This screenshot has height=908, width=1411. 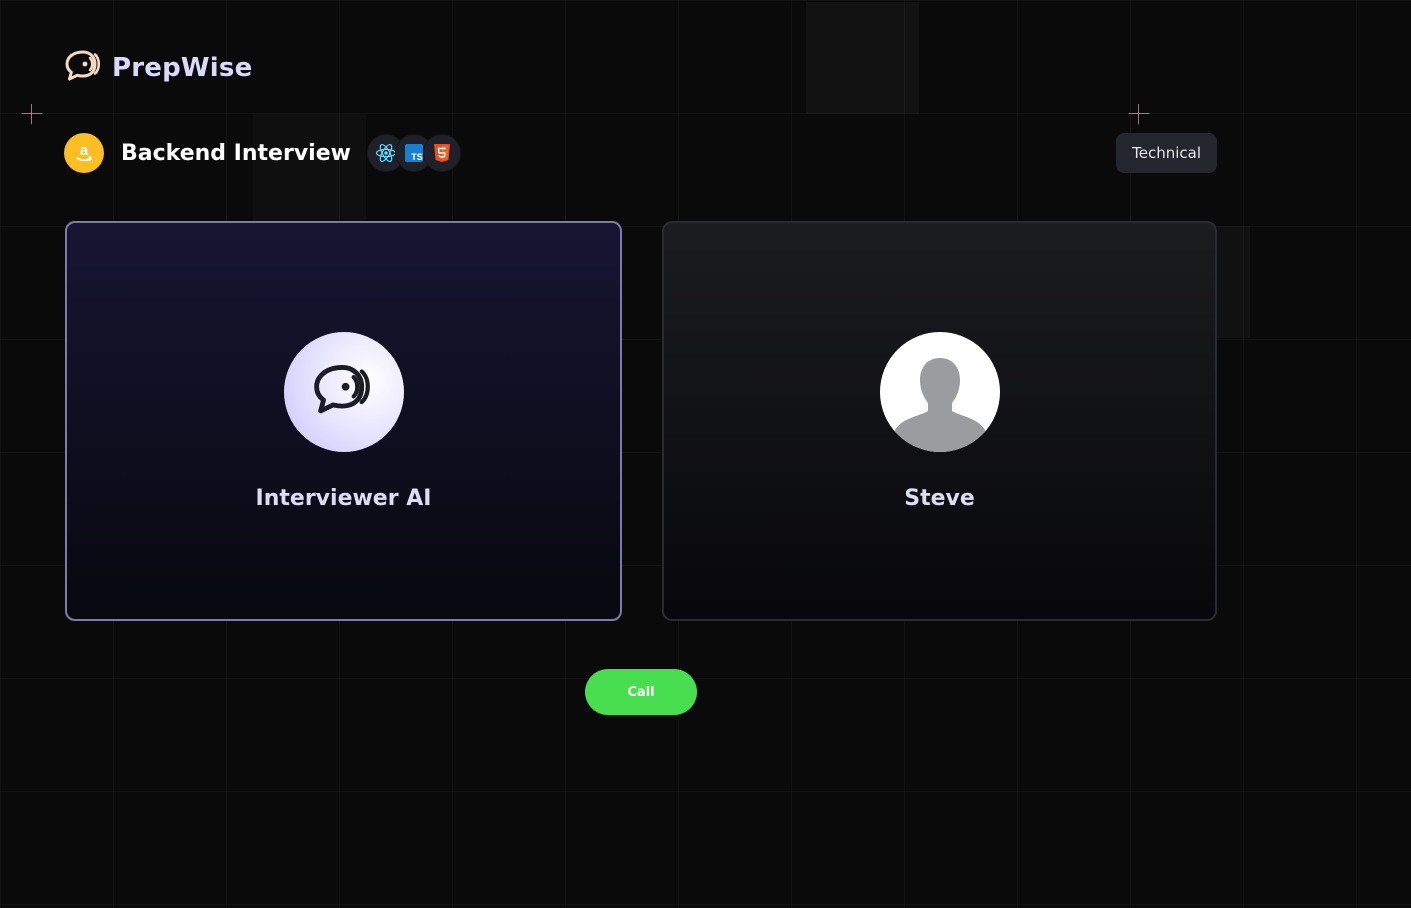 I want to click on interviewer-name: Interviewer AI, so click(x=343, y=498).